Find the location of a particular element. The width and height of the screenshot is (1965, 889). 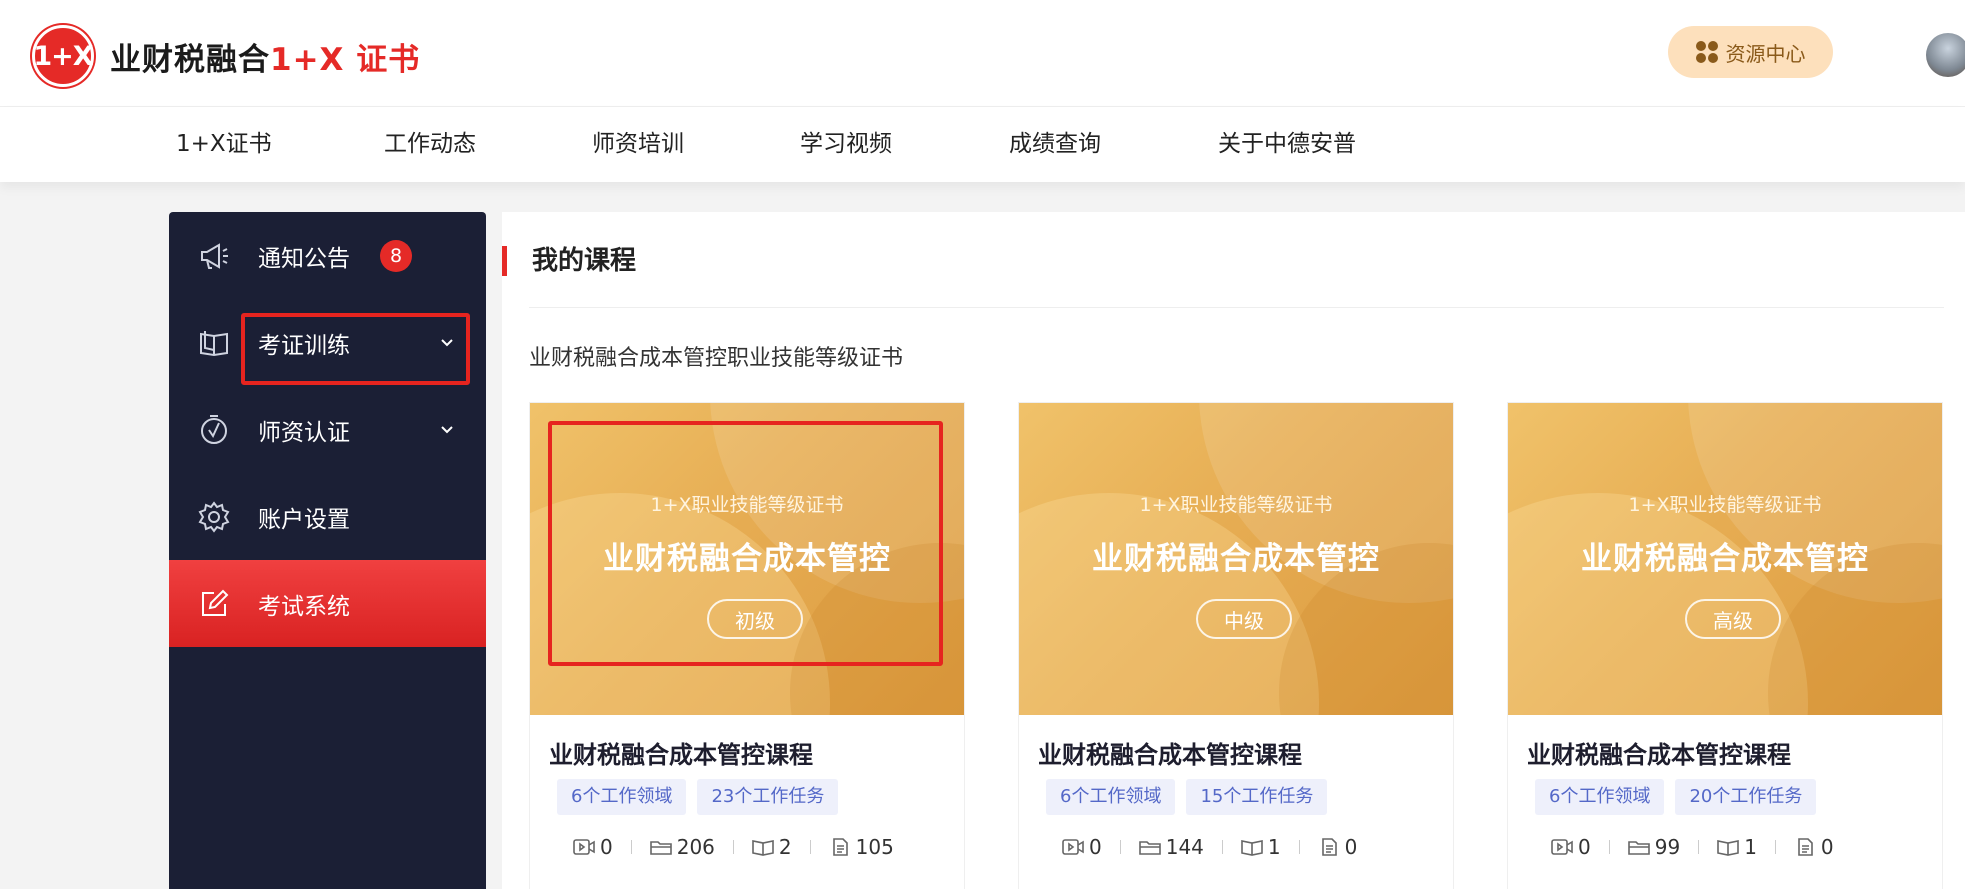

course-tags: 6个工作领域 20个工作任务 is located at coordinates (1676, 797).